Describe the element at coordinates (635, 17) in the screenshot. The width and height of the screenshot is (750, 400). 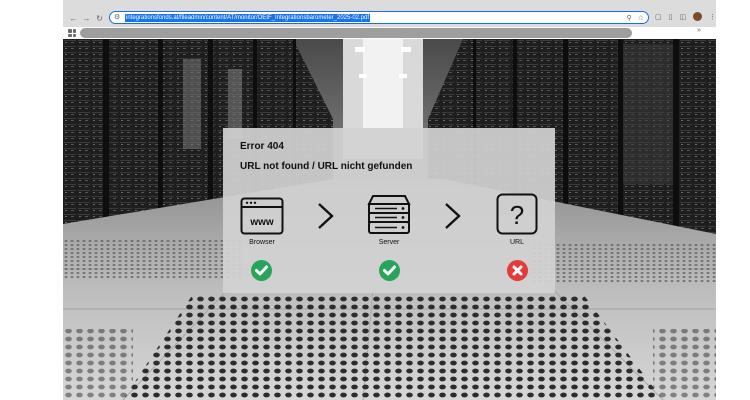
I see `address-bar-actions: ⚲ ☆` at that location.